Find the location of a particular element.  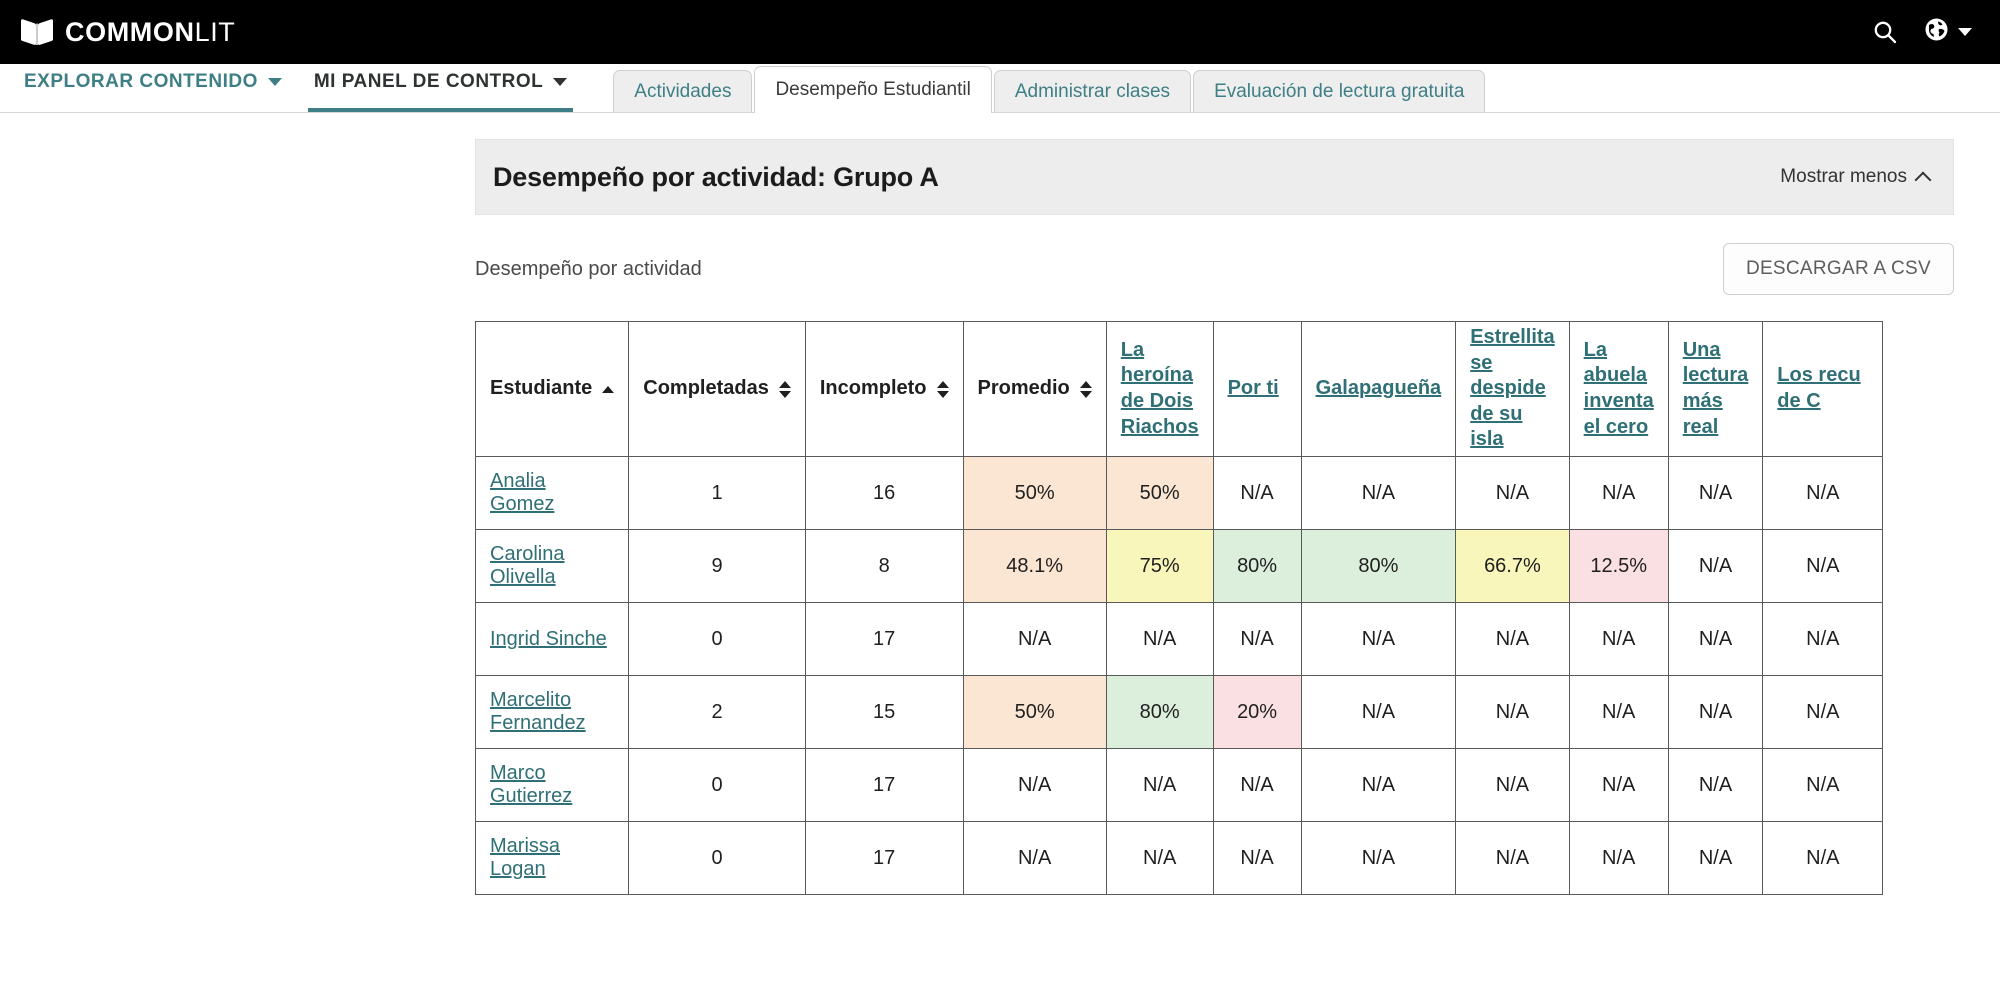

student-link: Analia Gomez is located at coordinates (522, 492).